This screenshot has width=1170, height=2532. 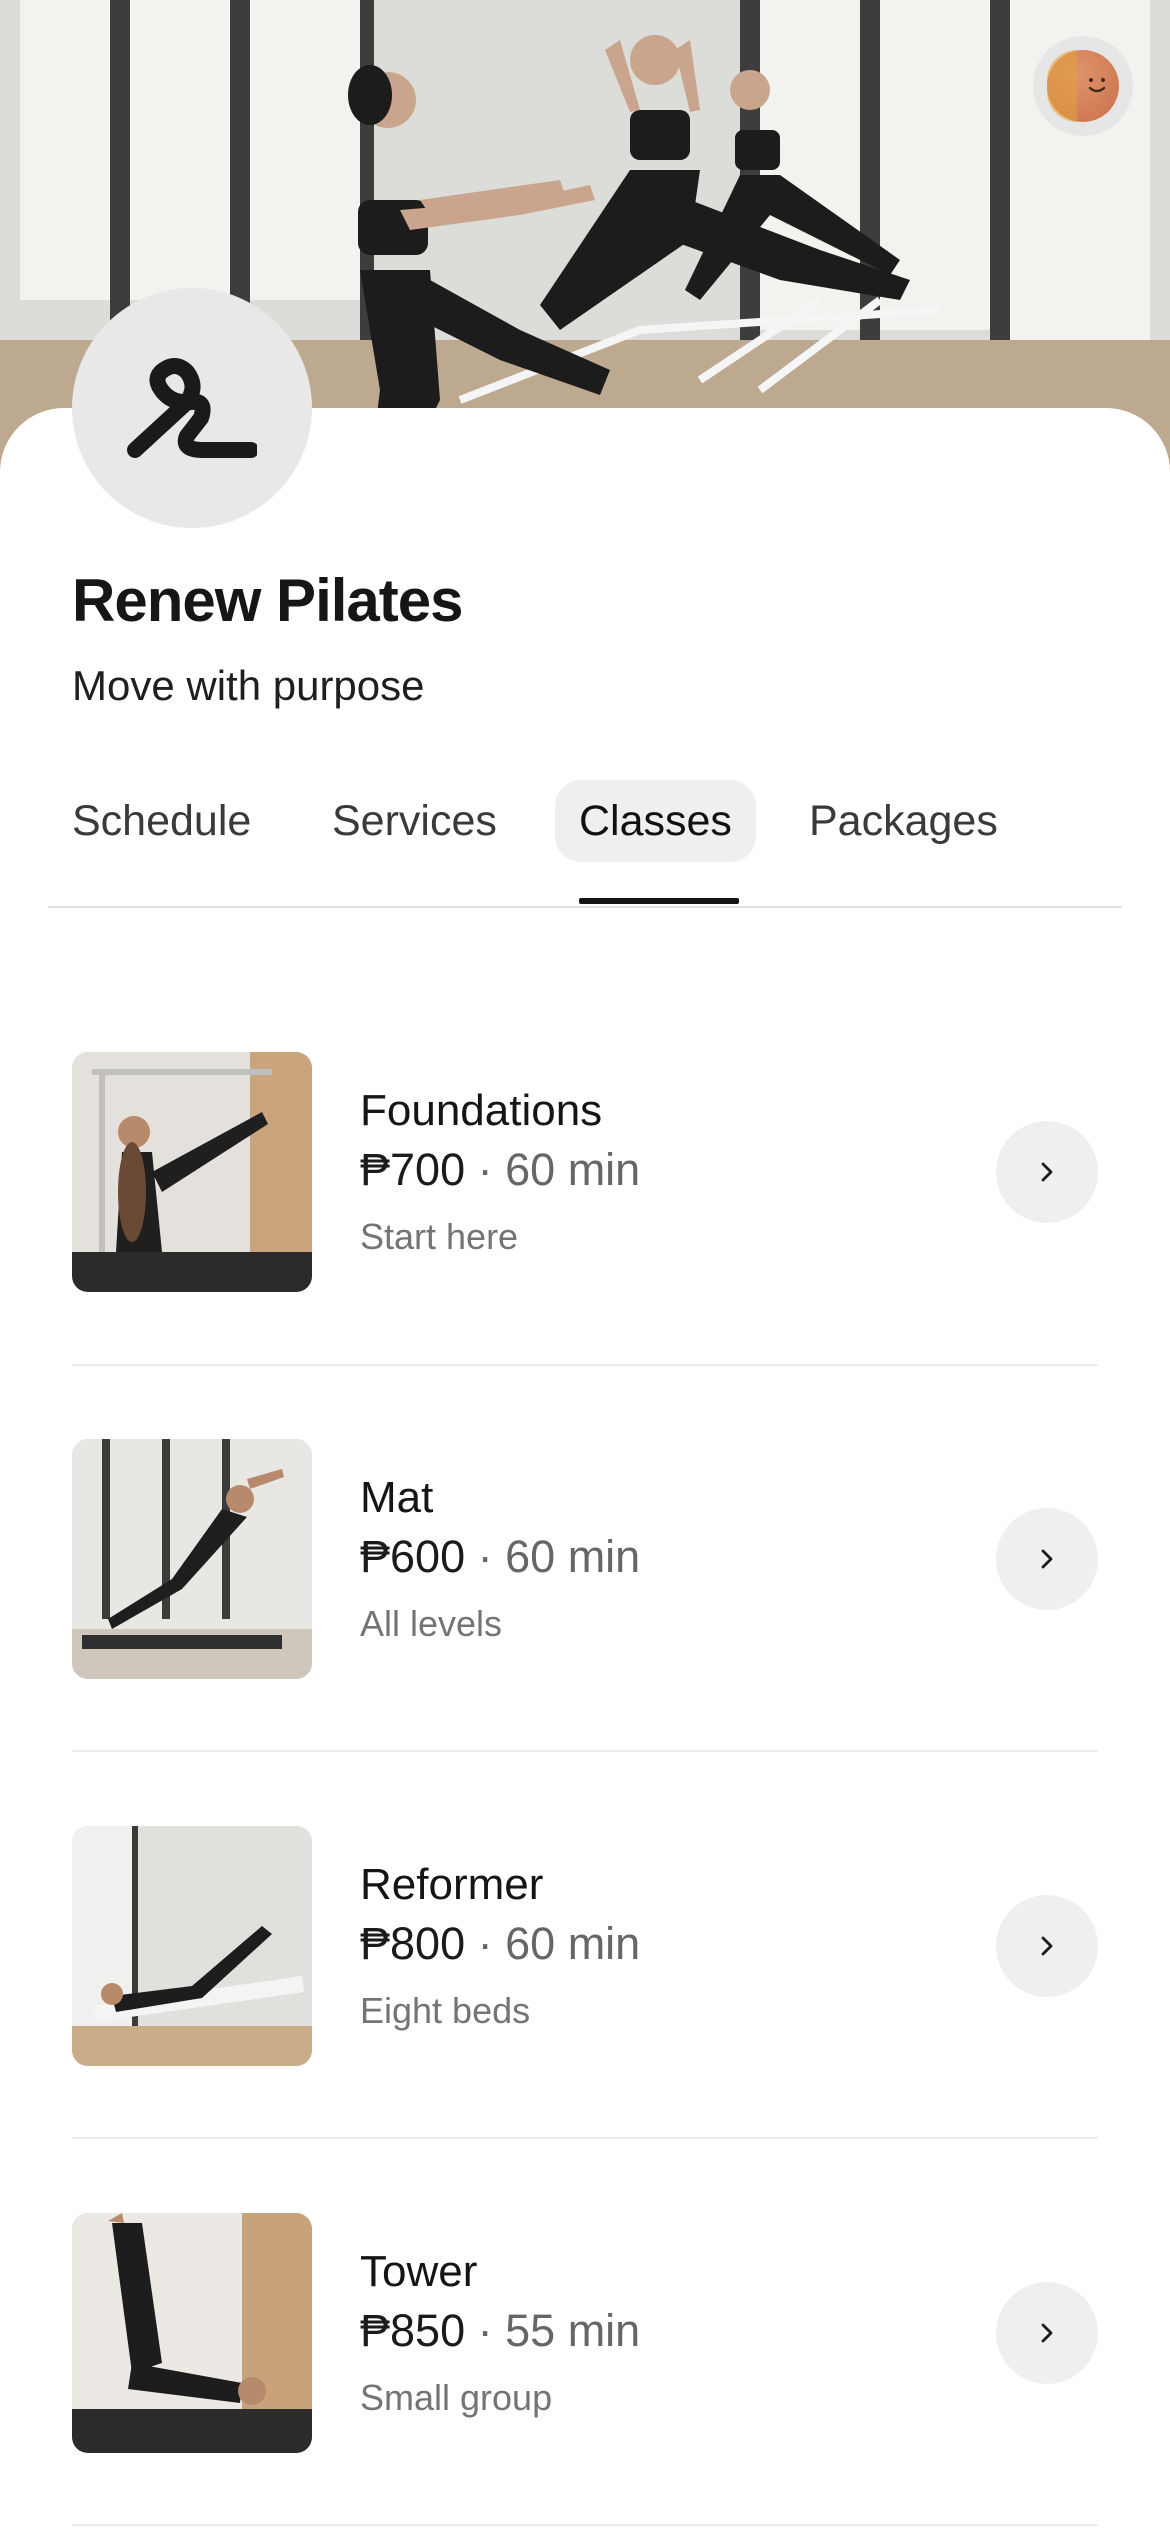 I want to click on class-price: ₱600, so click(x=413, y=1556).